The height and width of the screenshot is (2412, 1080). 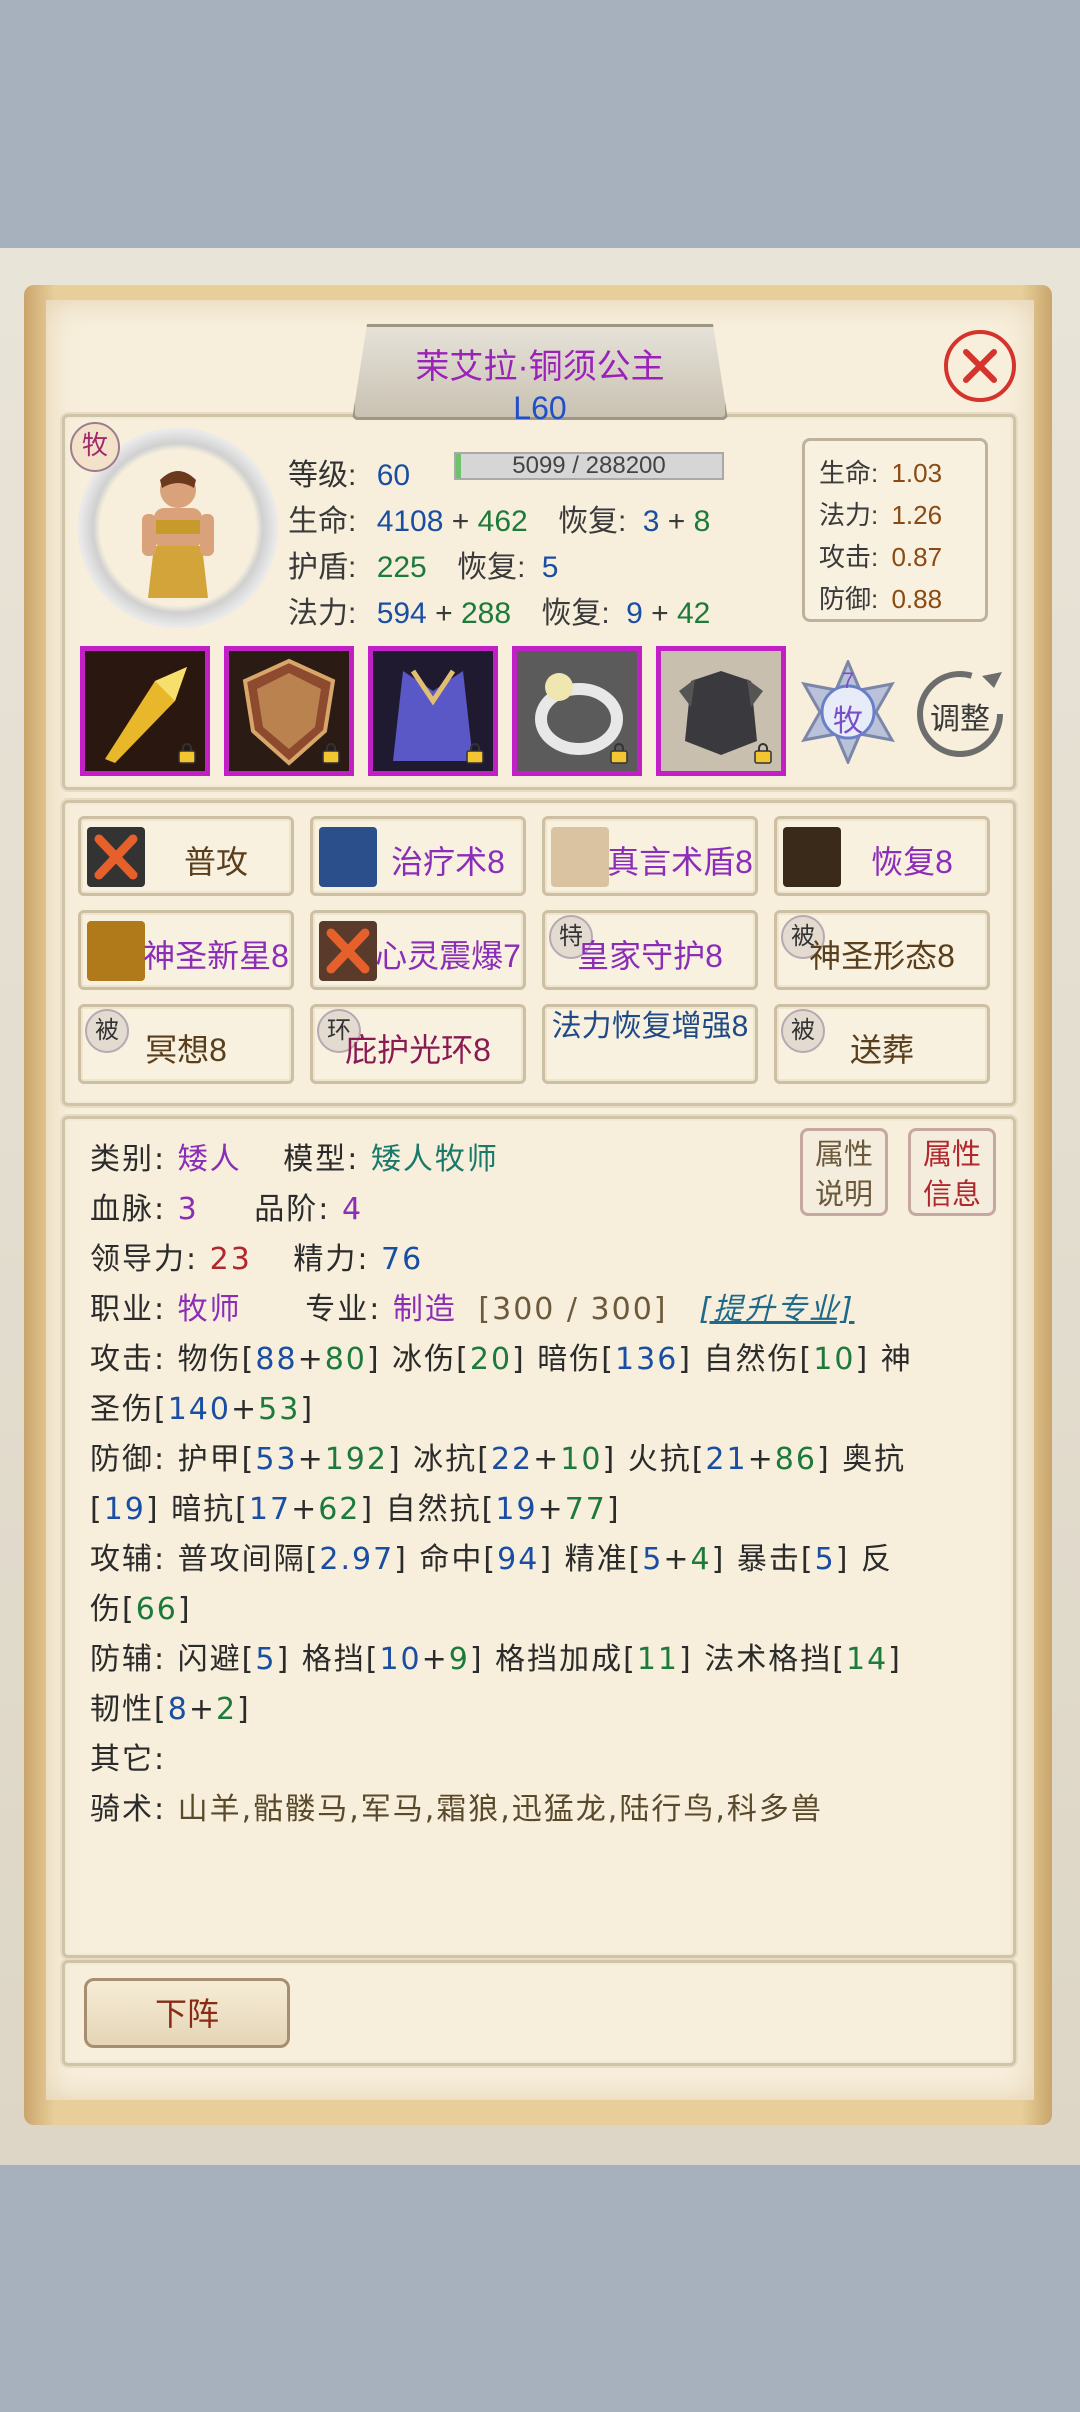 What do you see at coordinates (333, 1659) in the screenshot?
I see `block-label: 格挡` at bounding box center [333, 1659].